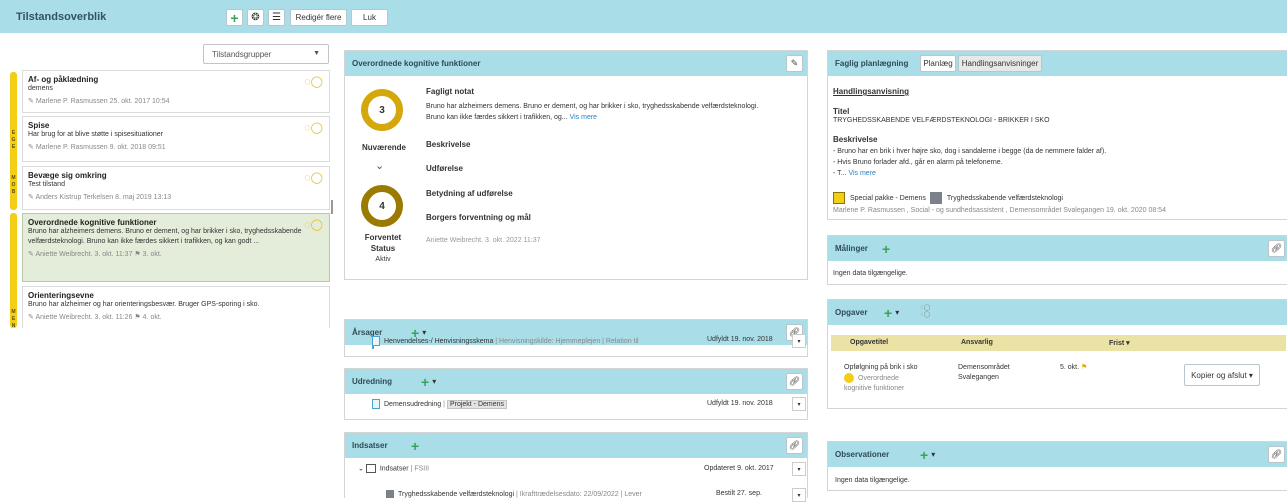 The image size is (1287, 502). Describe the element at coordinates (318, 17) in the screenshot. I see `edit-many-button: Redigér flere` at that location.